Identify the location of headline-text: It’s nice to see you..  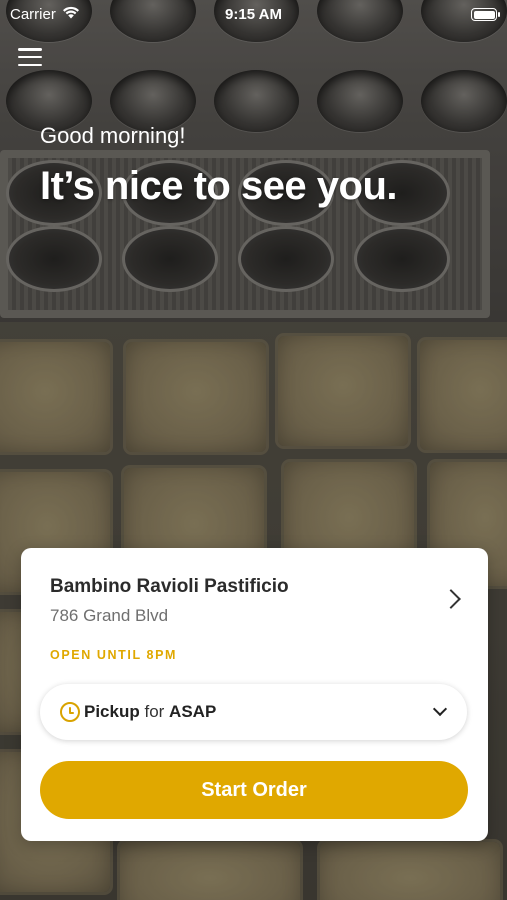
(219, 186).